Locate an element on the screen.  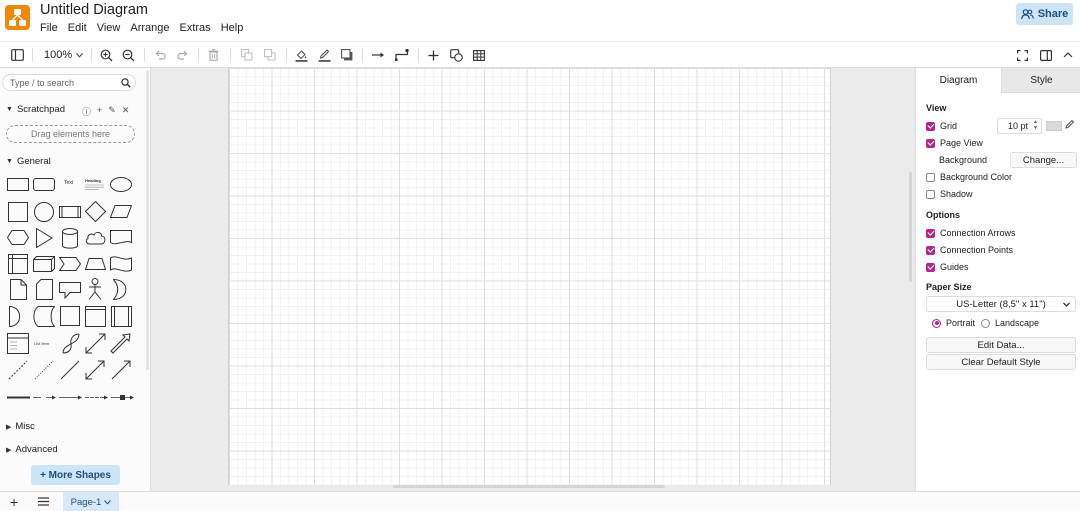
connection-arrows-checkbox is located at coordinates (930, 233).